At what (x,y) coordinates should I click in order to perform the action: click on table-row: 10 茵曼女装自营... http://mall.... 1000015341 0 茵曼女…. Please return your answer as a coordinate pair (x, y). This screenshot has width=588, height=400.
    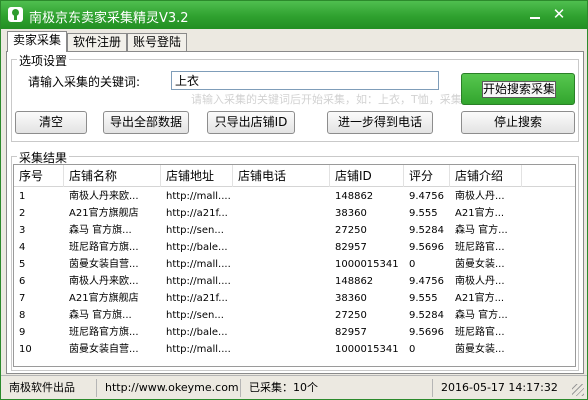
    Looking at the image, I should click on (294, 350).